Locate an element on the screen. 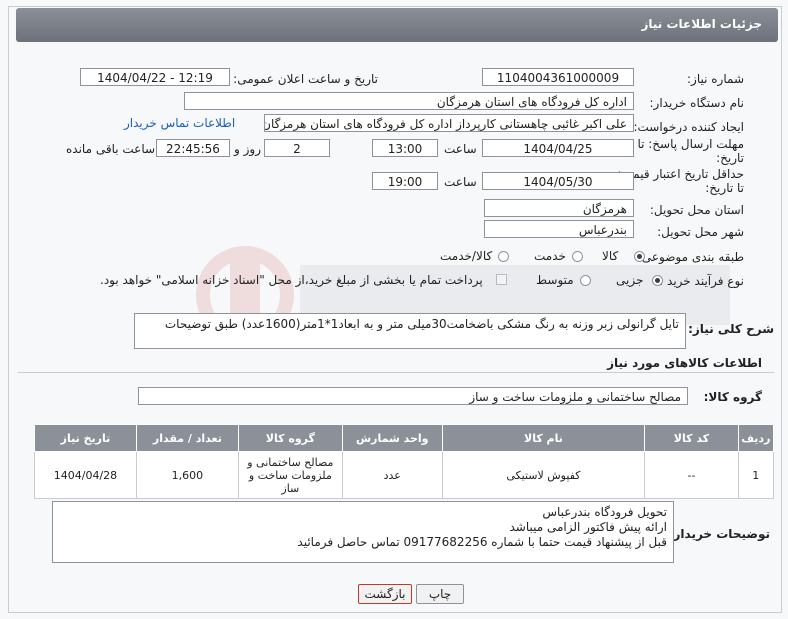  col-name: نام کالا is located at coordinates (543, 438).